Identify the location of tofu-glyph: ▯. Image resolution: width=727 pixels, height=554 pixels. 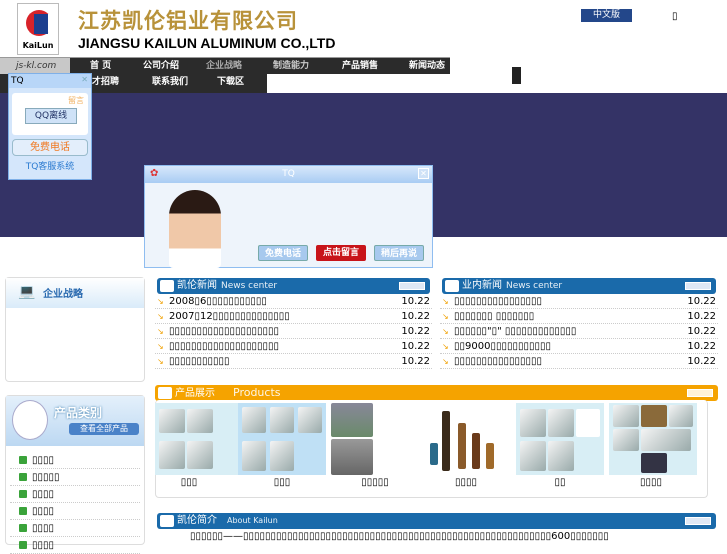
(675, 16).